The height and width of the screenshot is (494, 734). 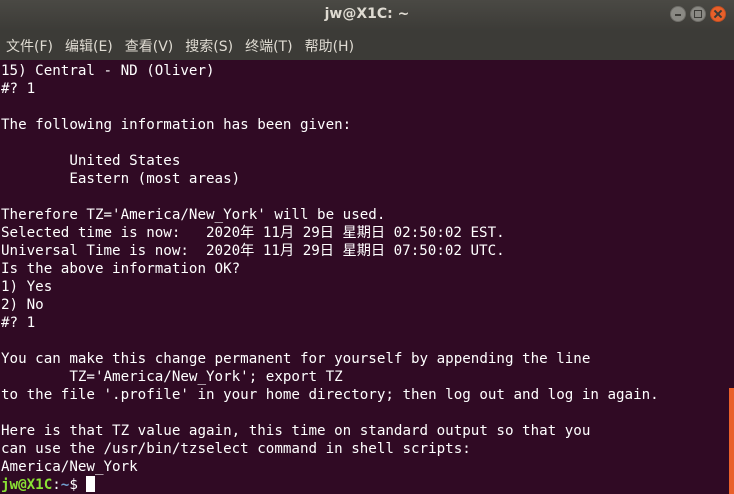 What do you see at coordinates (91, 161) in the screenshot?
I see `terminal-line: United States` at bounding box center [91, 161].